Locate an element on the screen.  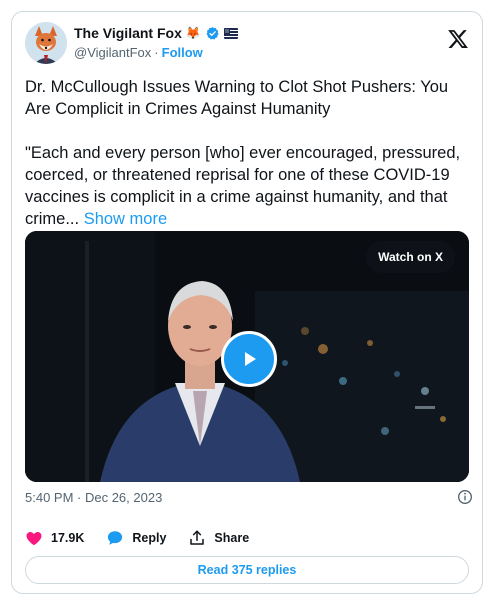
watch-on-x-button: Watch on X is located at coordinates (410, 257).